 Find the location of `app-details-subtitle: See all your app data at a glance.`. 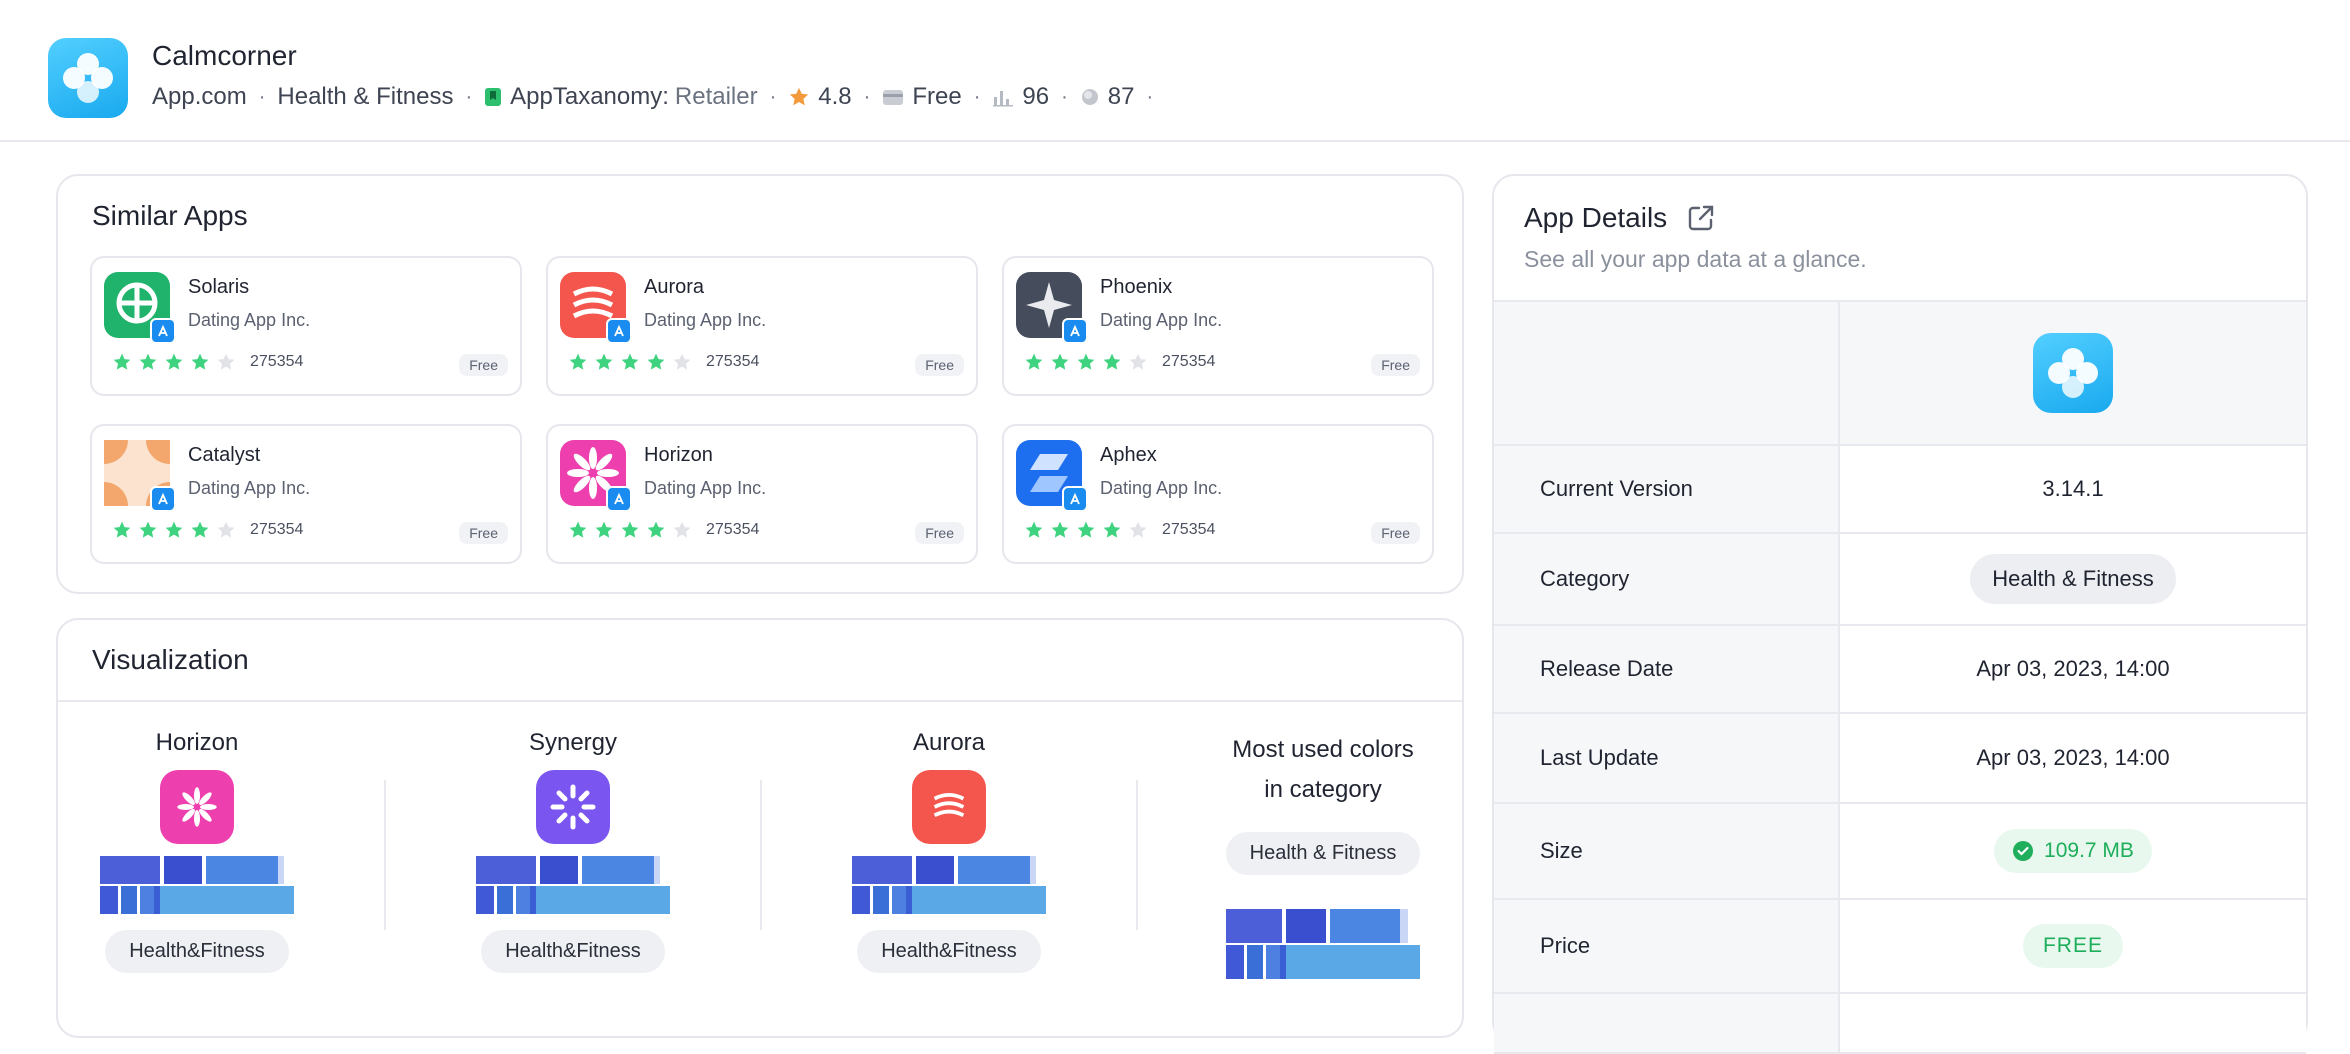

app-details-subtitle: See all your app data at a glance. is located at coordinates (1695, 259).